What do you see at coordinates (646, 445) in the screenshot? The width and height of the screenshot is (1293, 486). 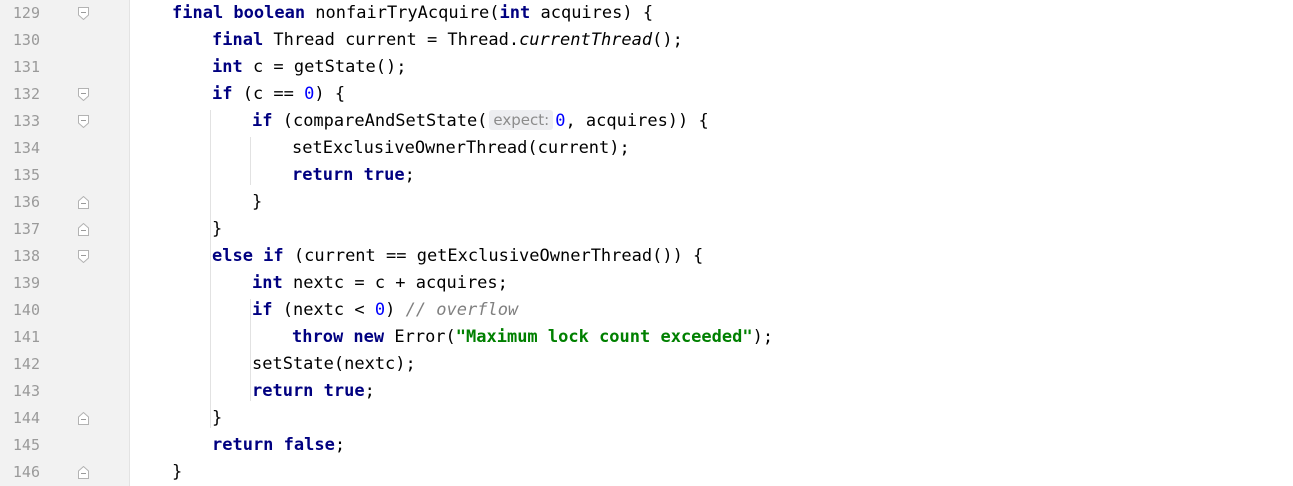 I see `code-line: 145 return false;` at bounding box center [646, 445].